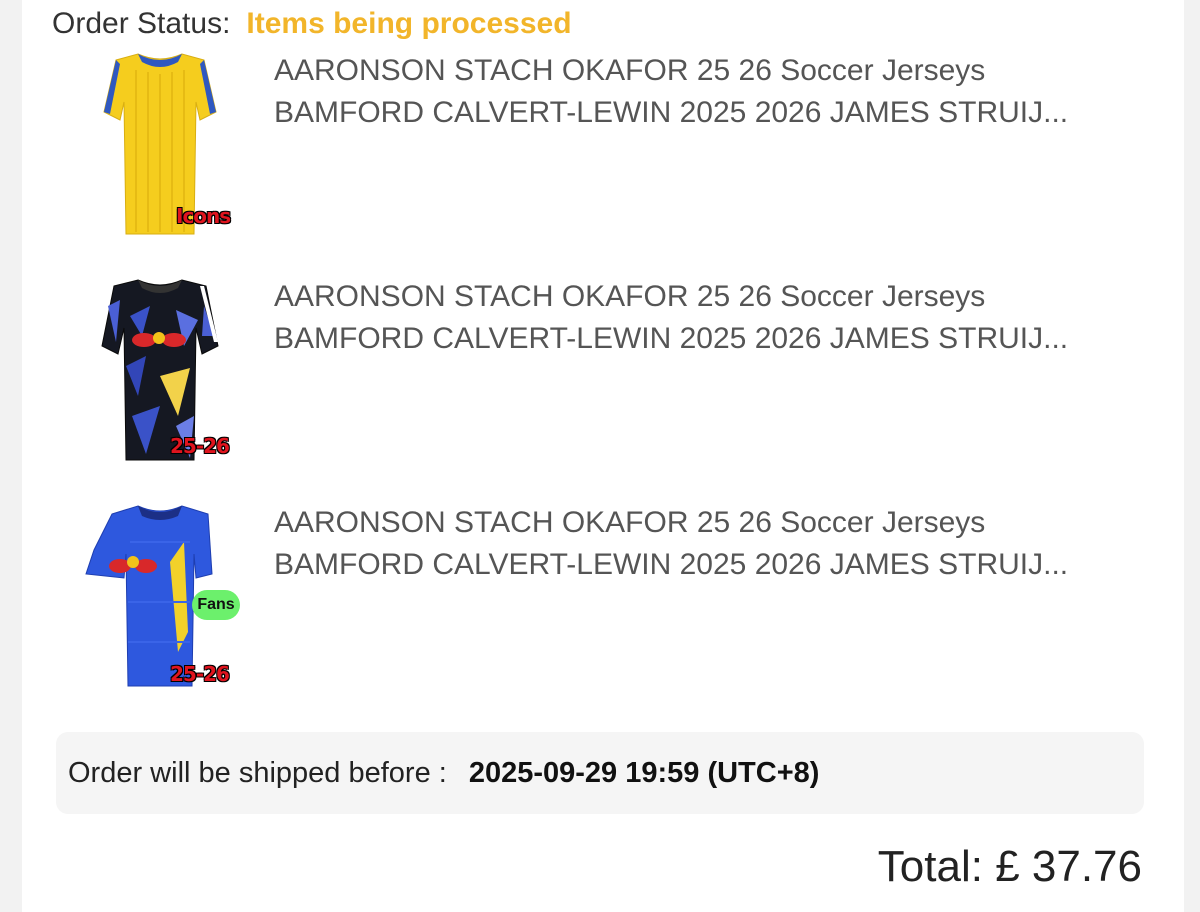 The image size is (1200, 912). What do you see at coordinates (160, 145) in the screenshot?
I see `product-image-yellow-jersey: Icons` at bounding box center [160, 145].